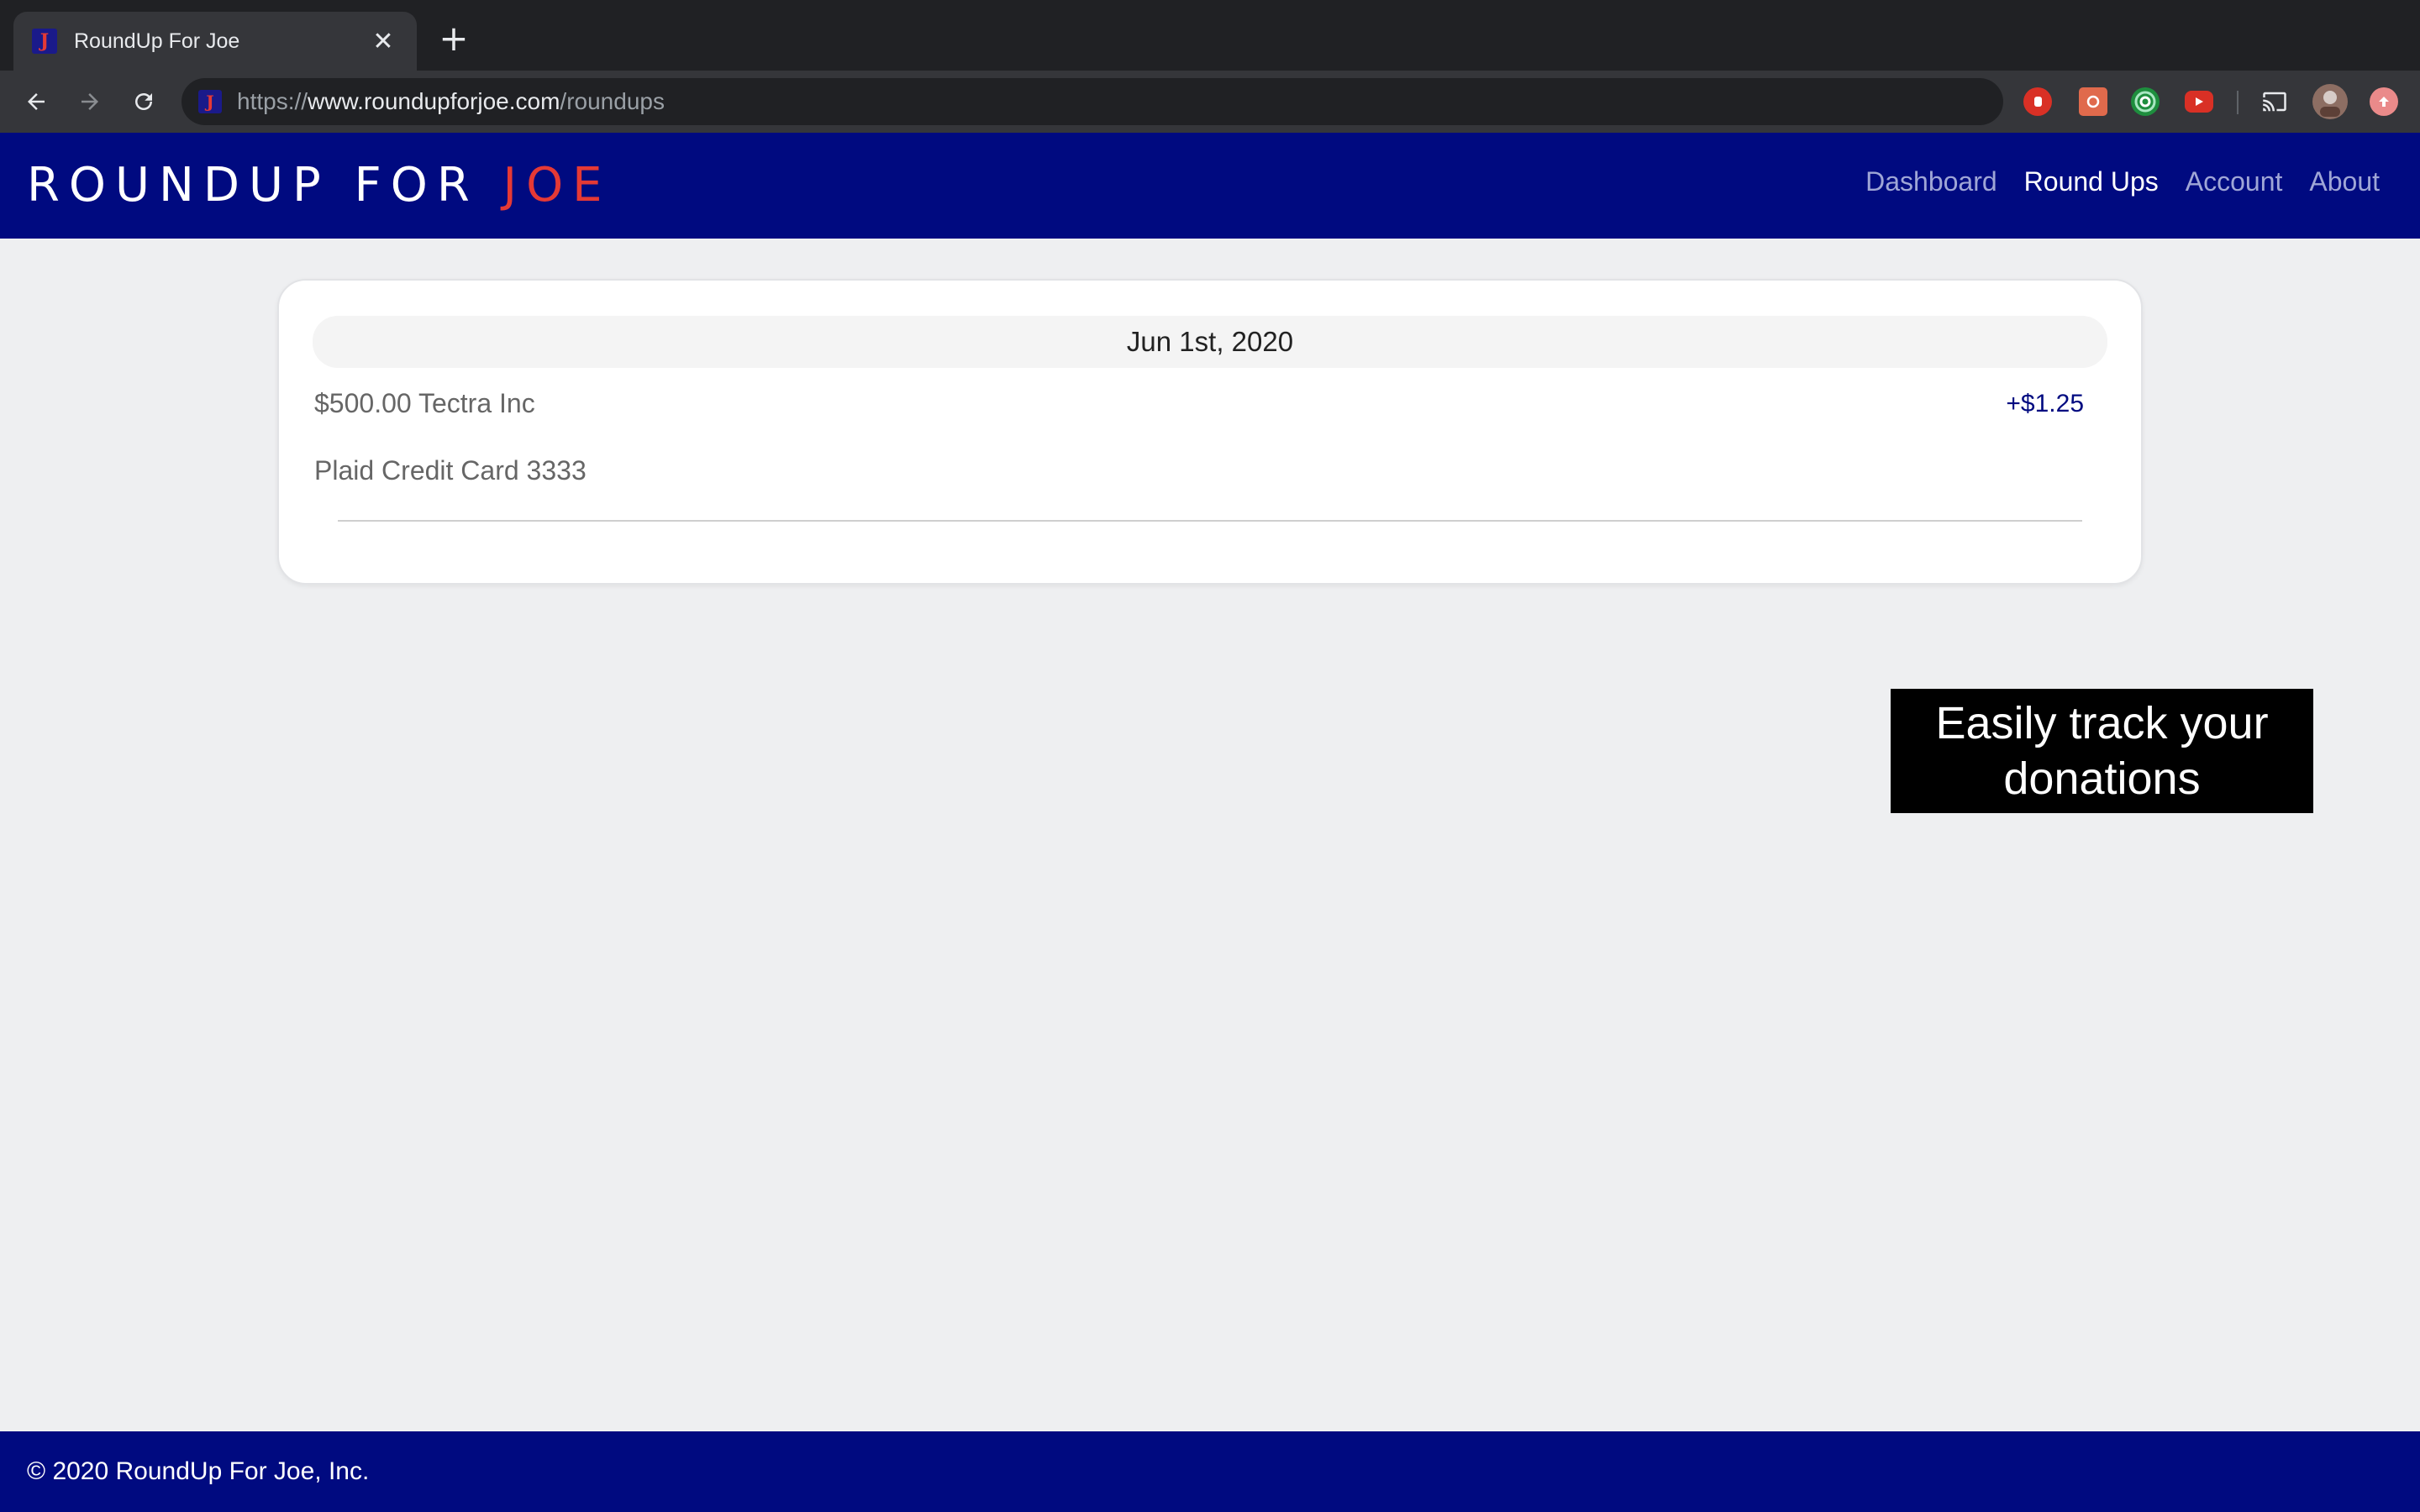  I want to click on browser-tab: J RoundUp For Joe ✕, so click(215, 41).